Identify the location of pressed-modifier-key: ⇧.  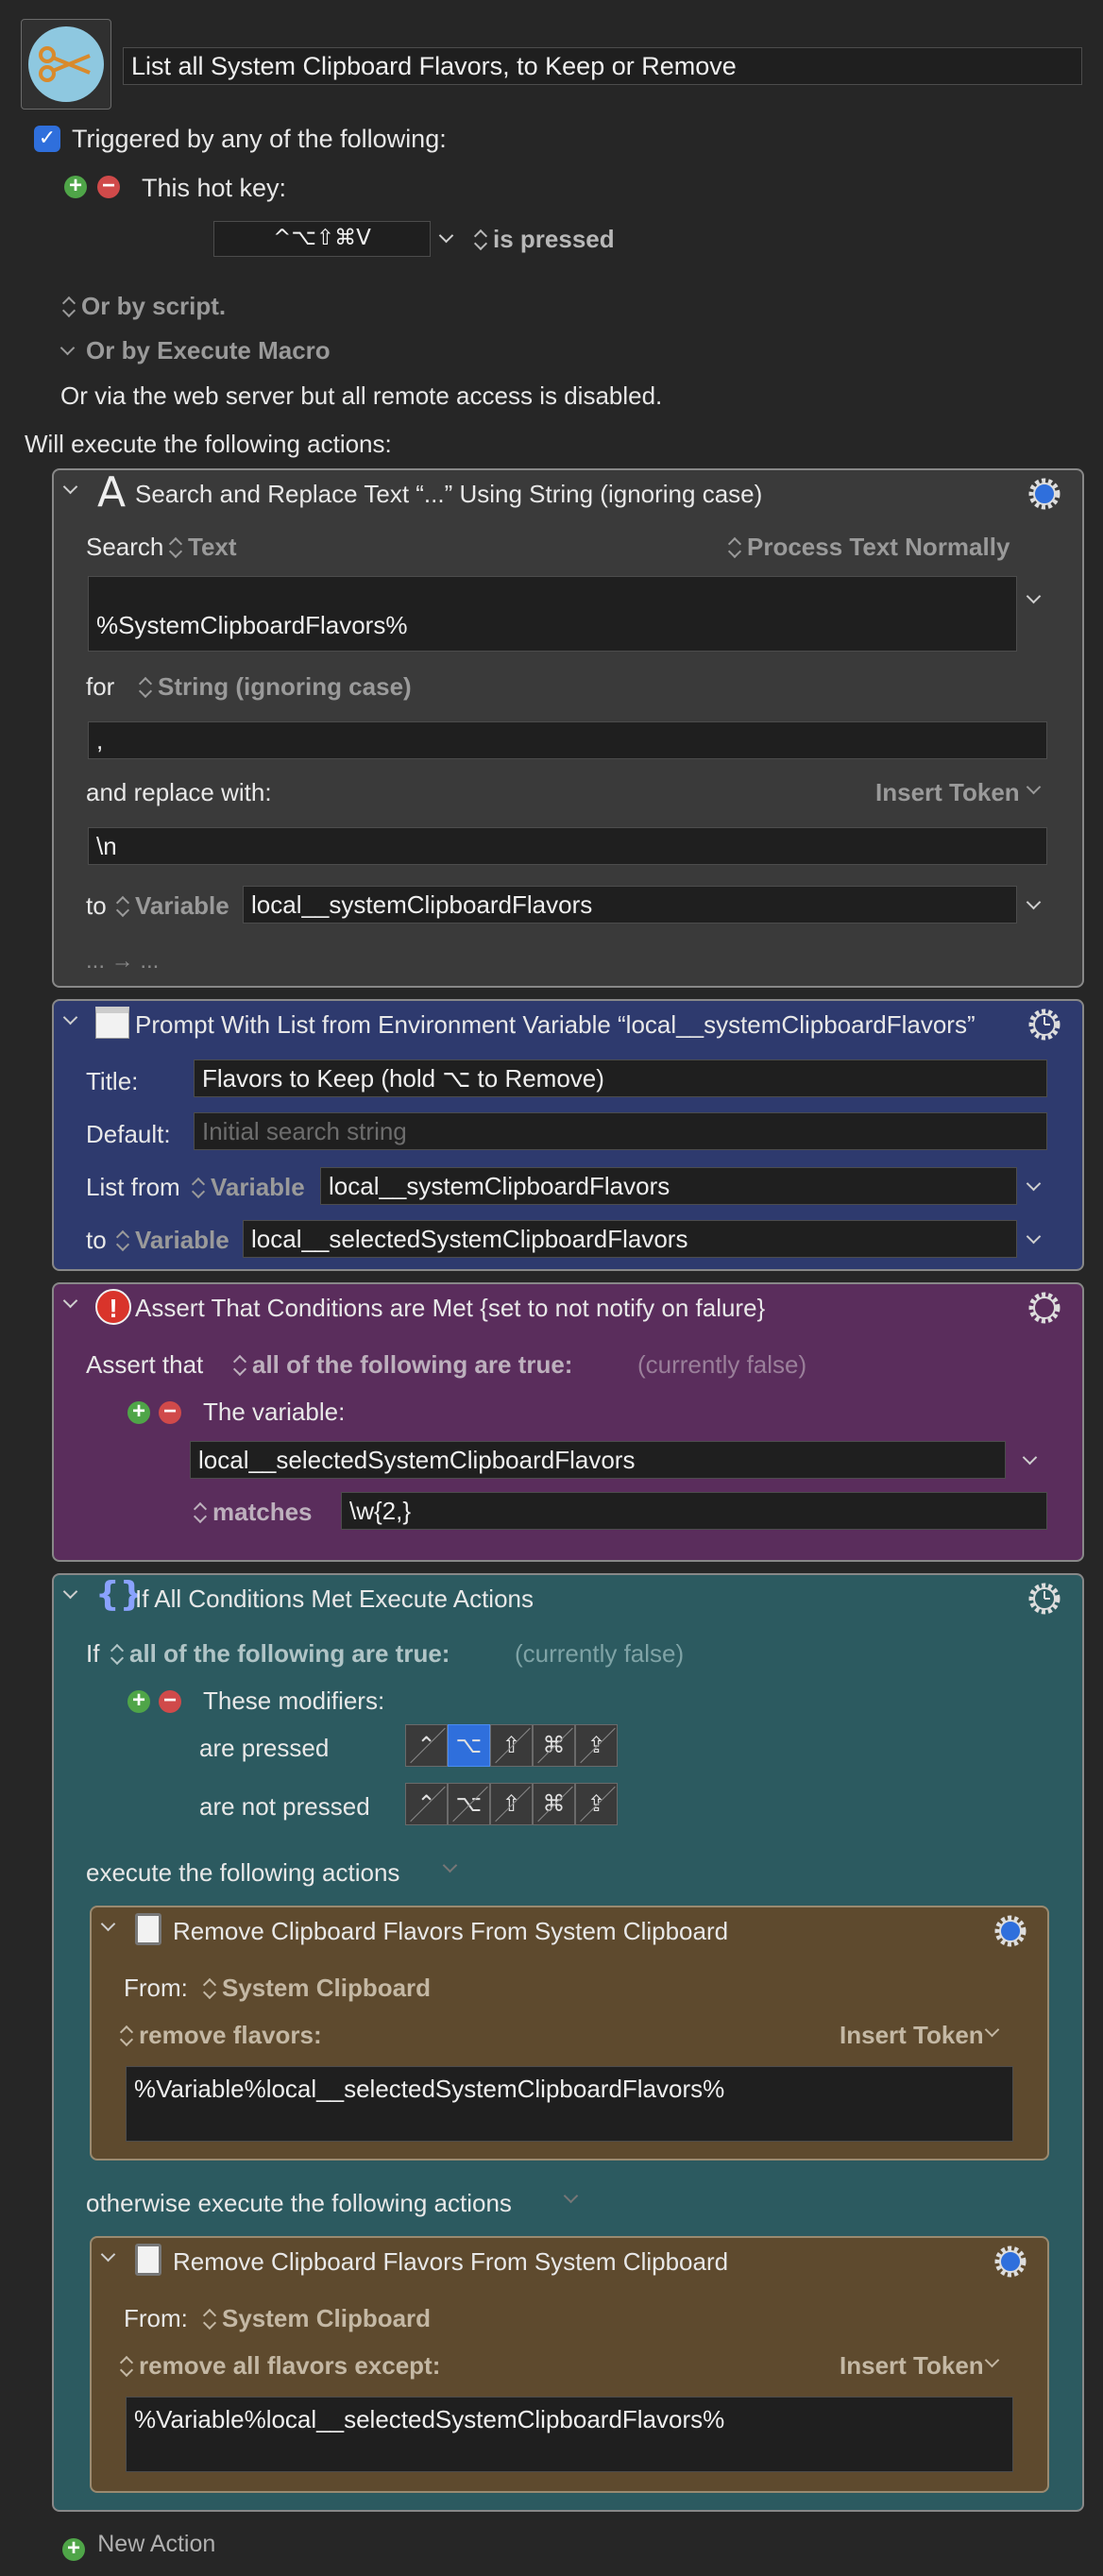
(511, 1745).